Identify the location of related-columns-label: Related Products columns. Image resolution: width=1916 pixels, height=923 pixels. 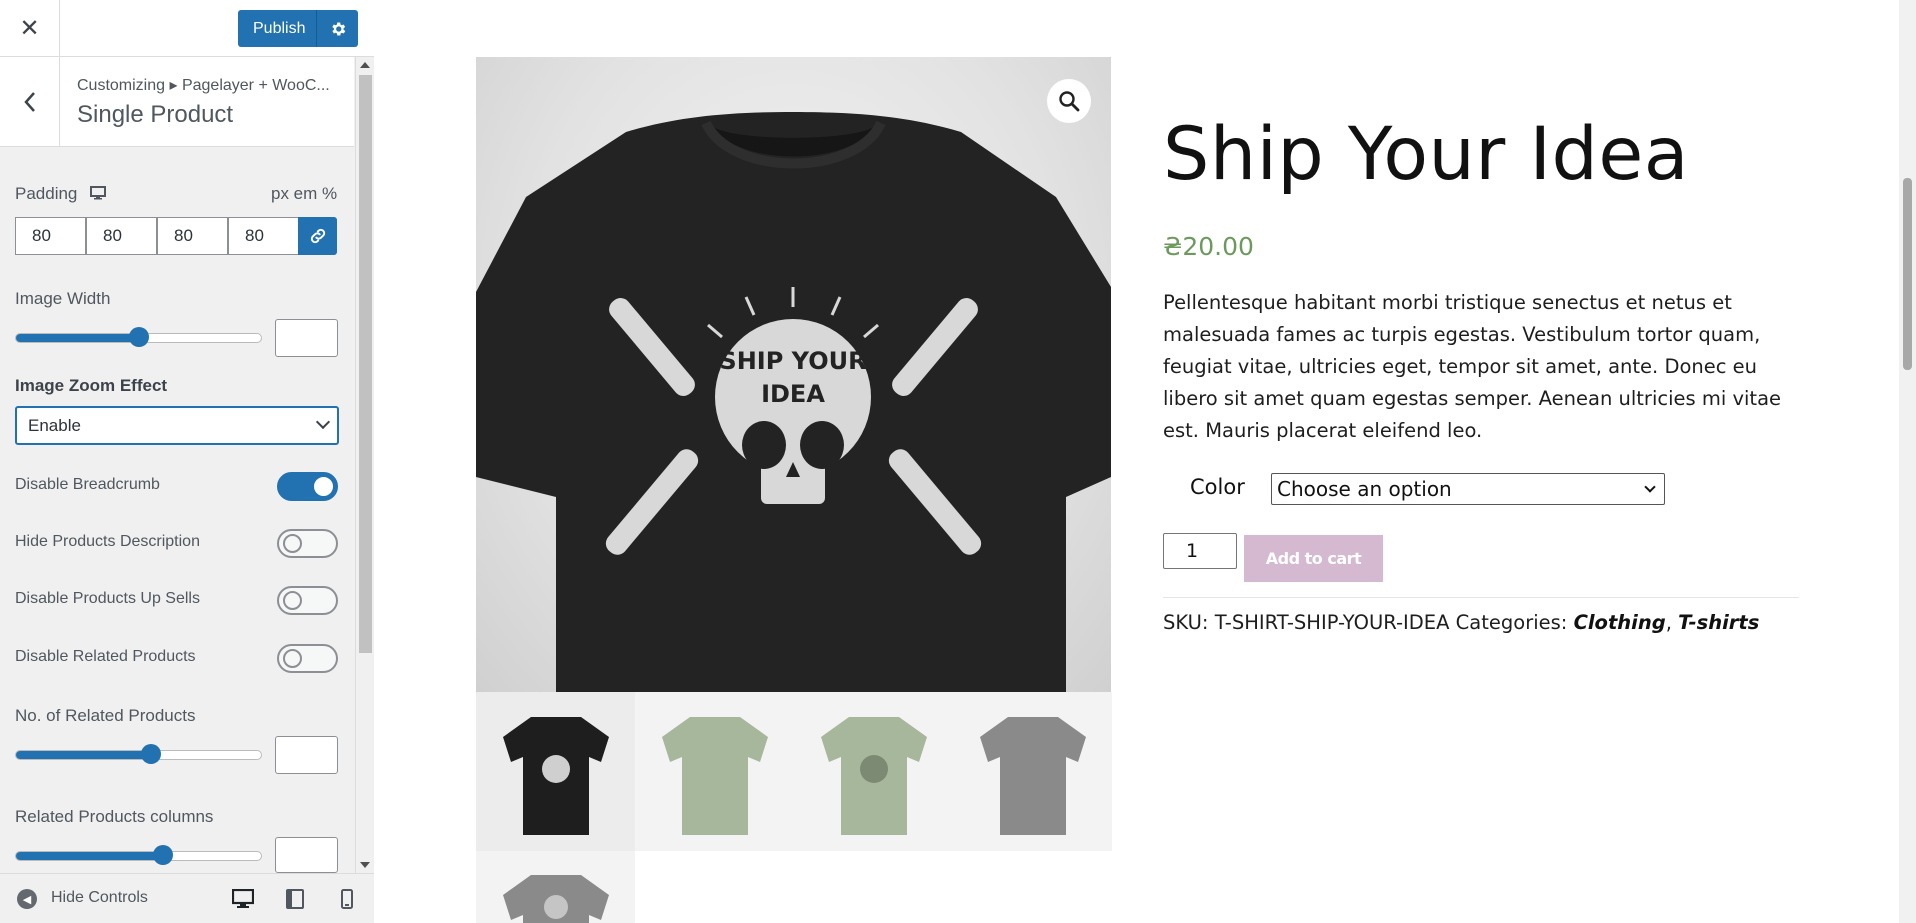
(114, 816).